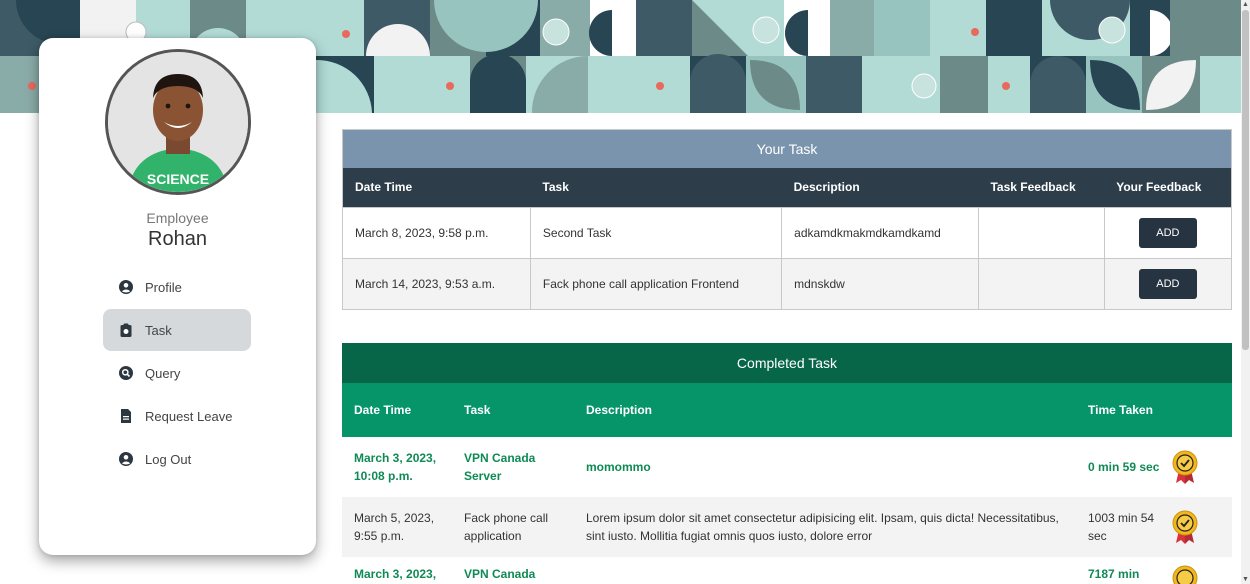  I want to click on task-icon, so click(126, 330).